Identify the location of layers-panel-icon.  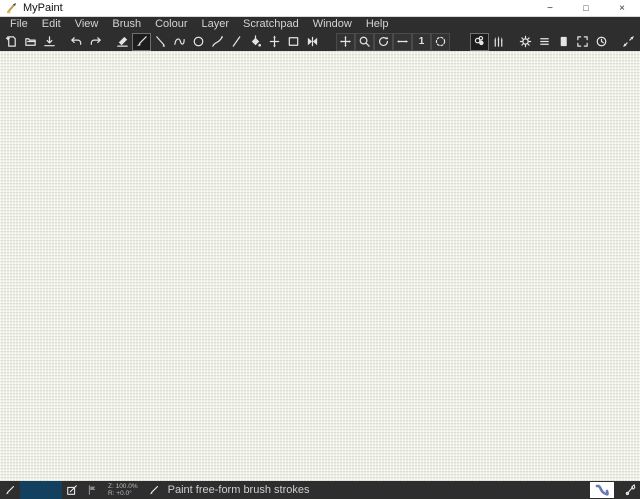
(563, 41).